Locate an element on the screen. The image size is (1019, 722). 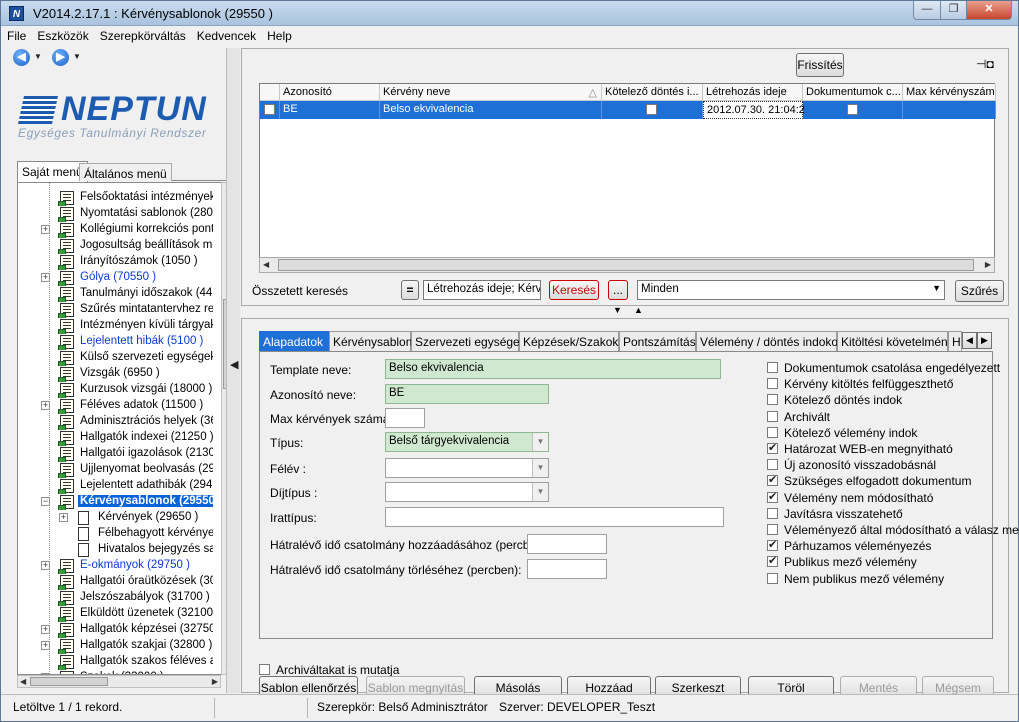
tab-general-menu: Általános menü is located at coordinates (125, 172).